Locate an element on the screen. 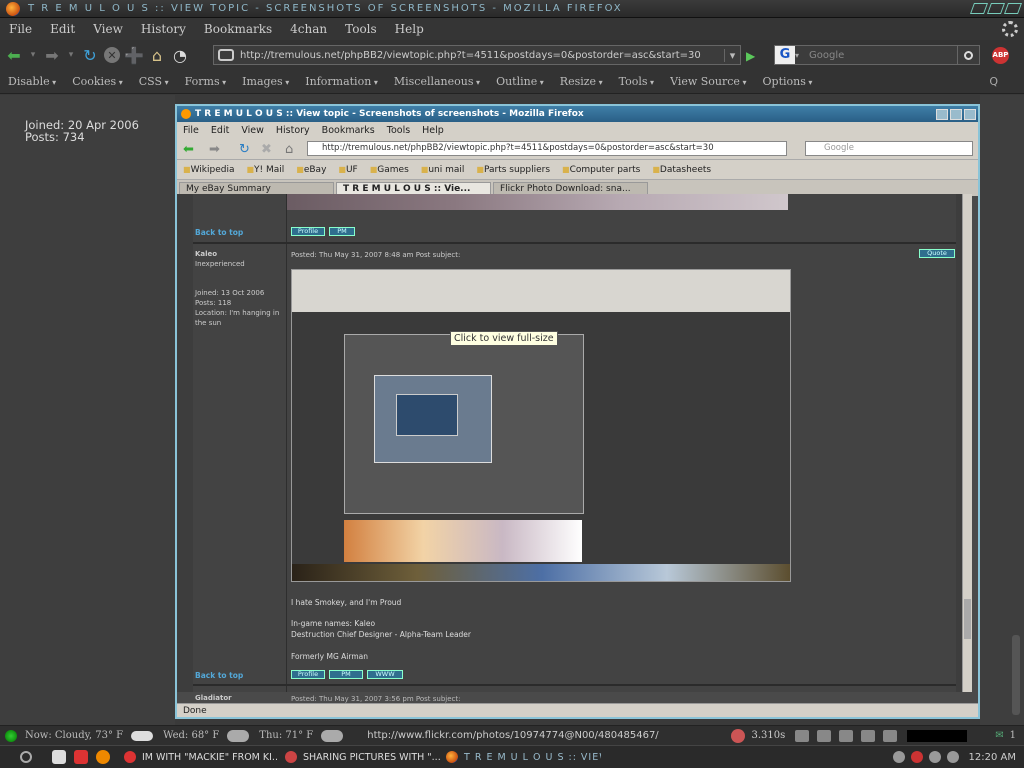 This screenshot has width=1024, height=768. weather-now: Now: Cloudy, 73° F is located at coordinates (74, 735).